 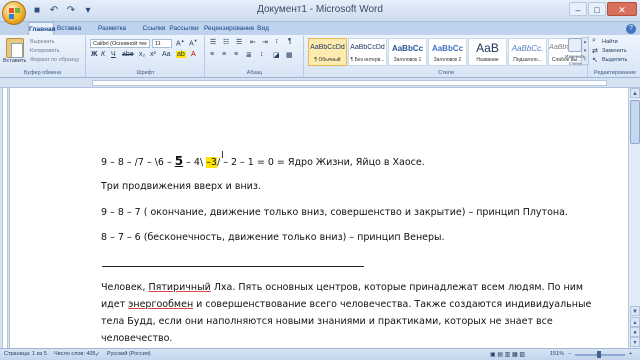 I want to click on browse-object-icon: ●, so click(x=635, y=332).